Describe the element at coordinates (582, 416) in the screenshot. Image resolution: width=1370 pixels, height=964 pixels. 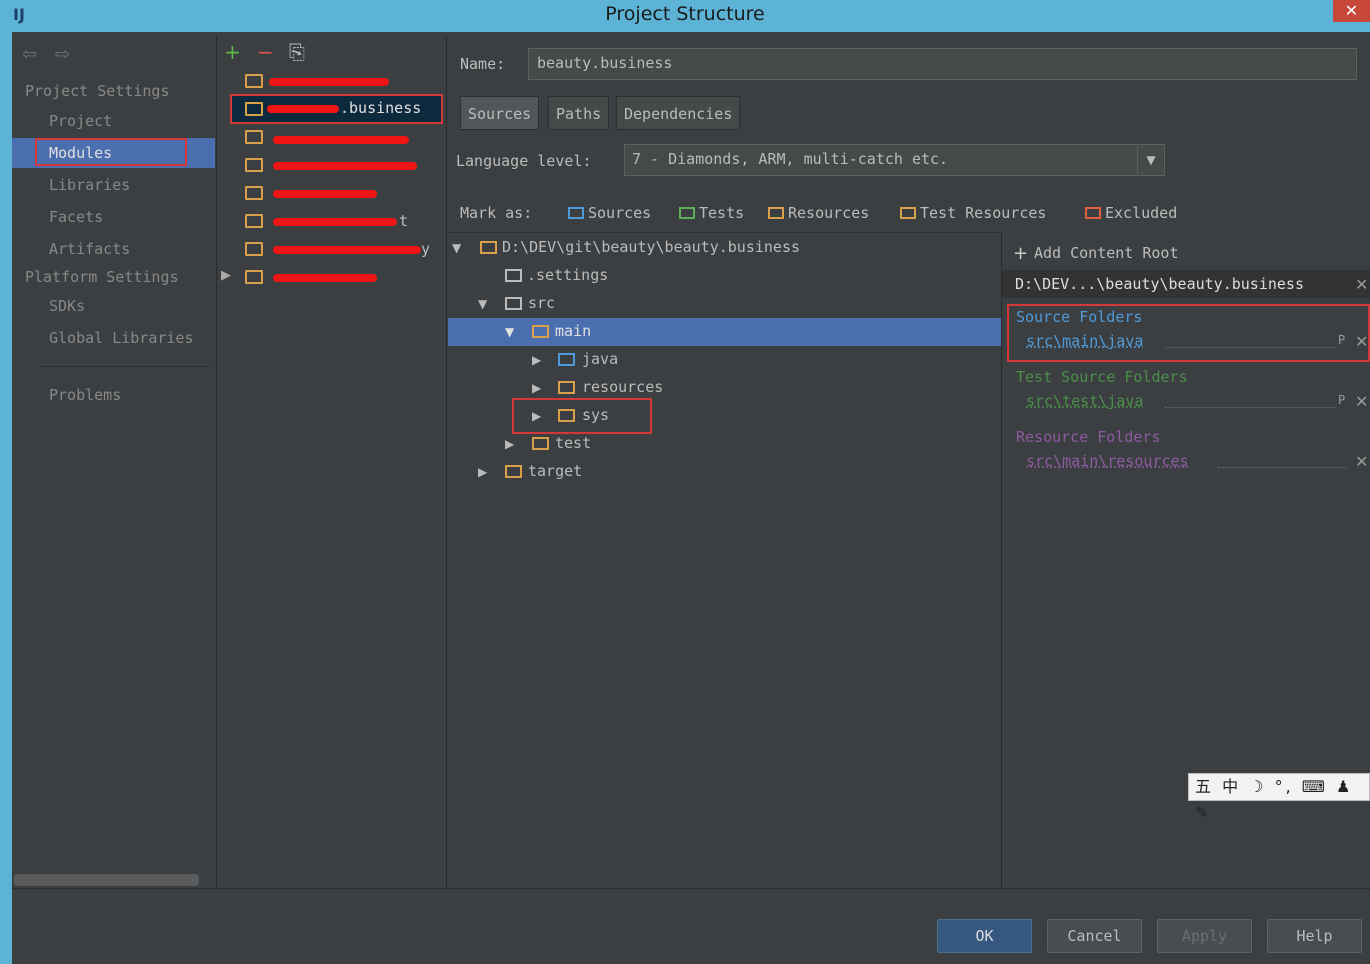
I see `annotation-box` at that location.